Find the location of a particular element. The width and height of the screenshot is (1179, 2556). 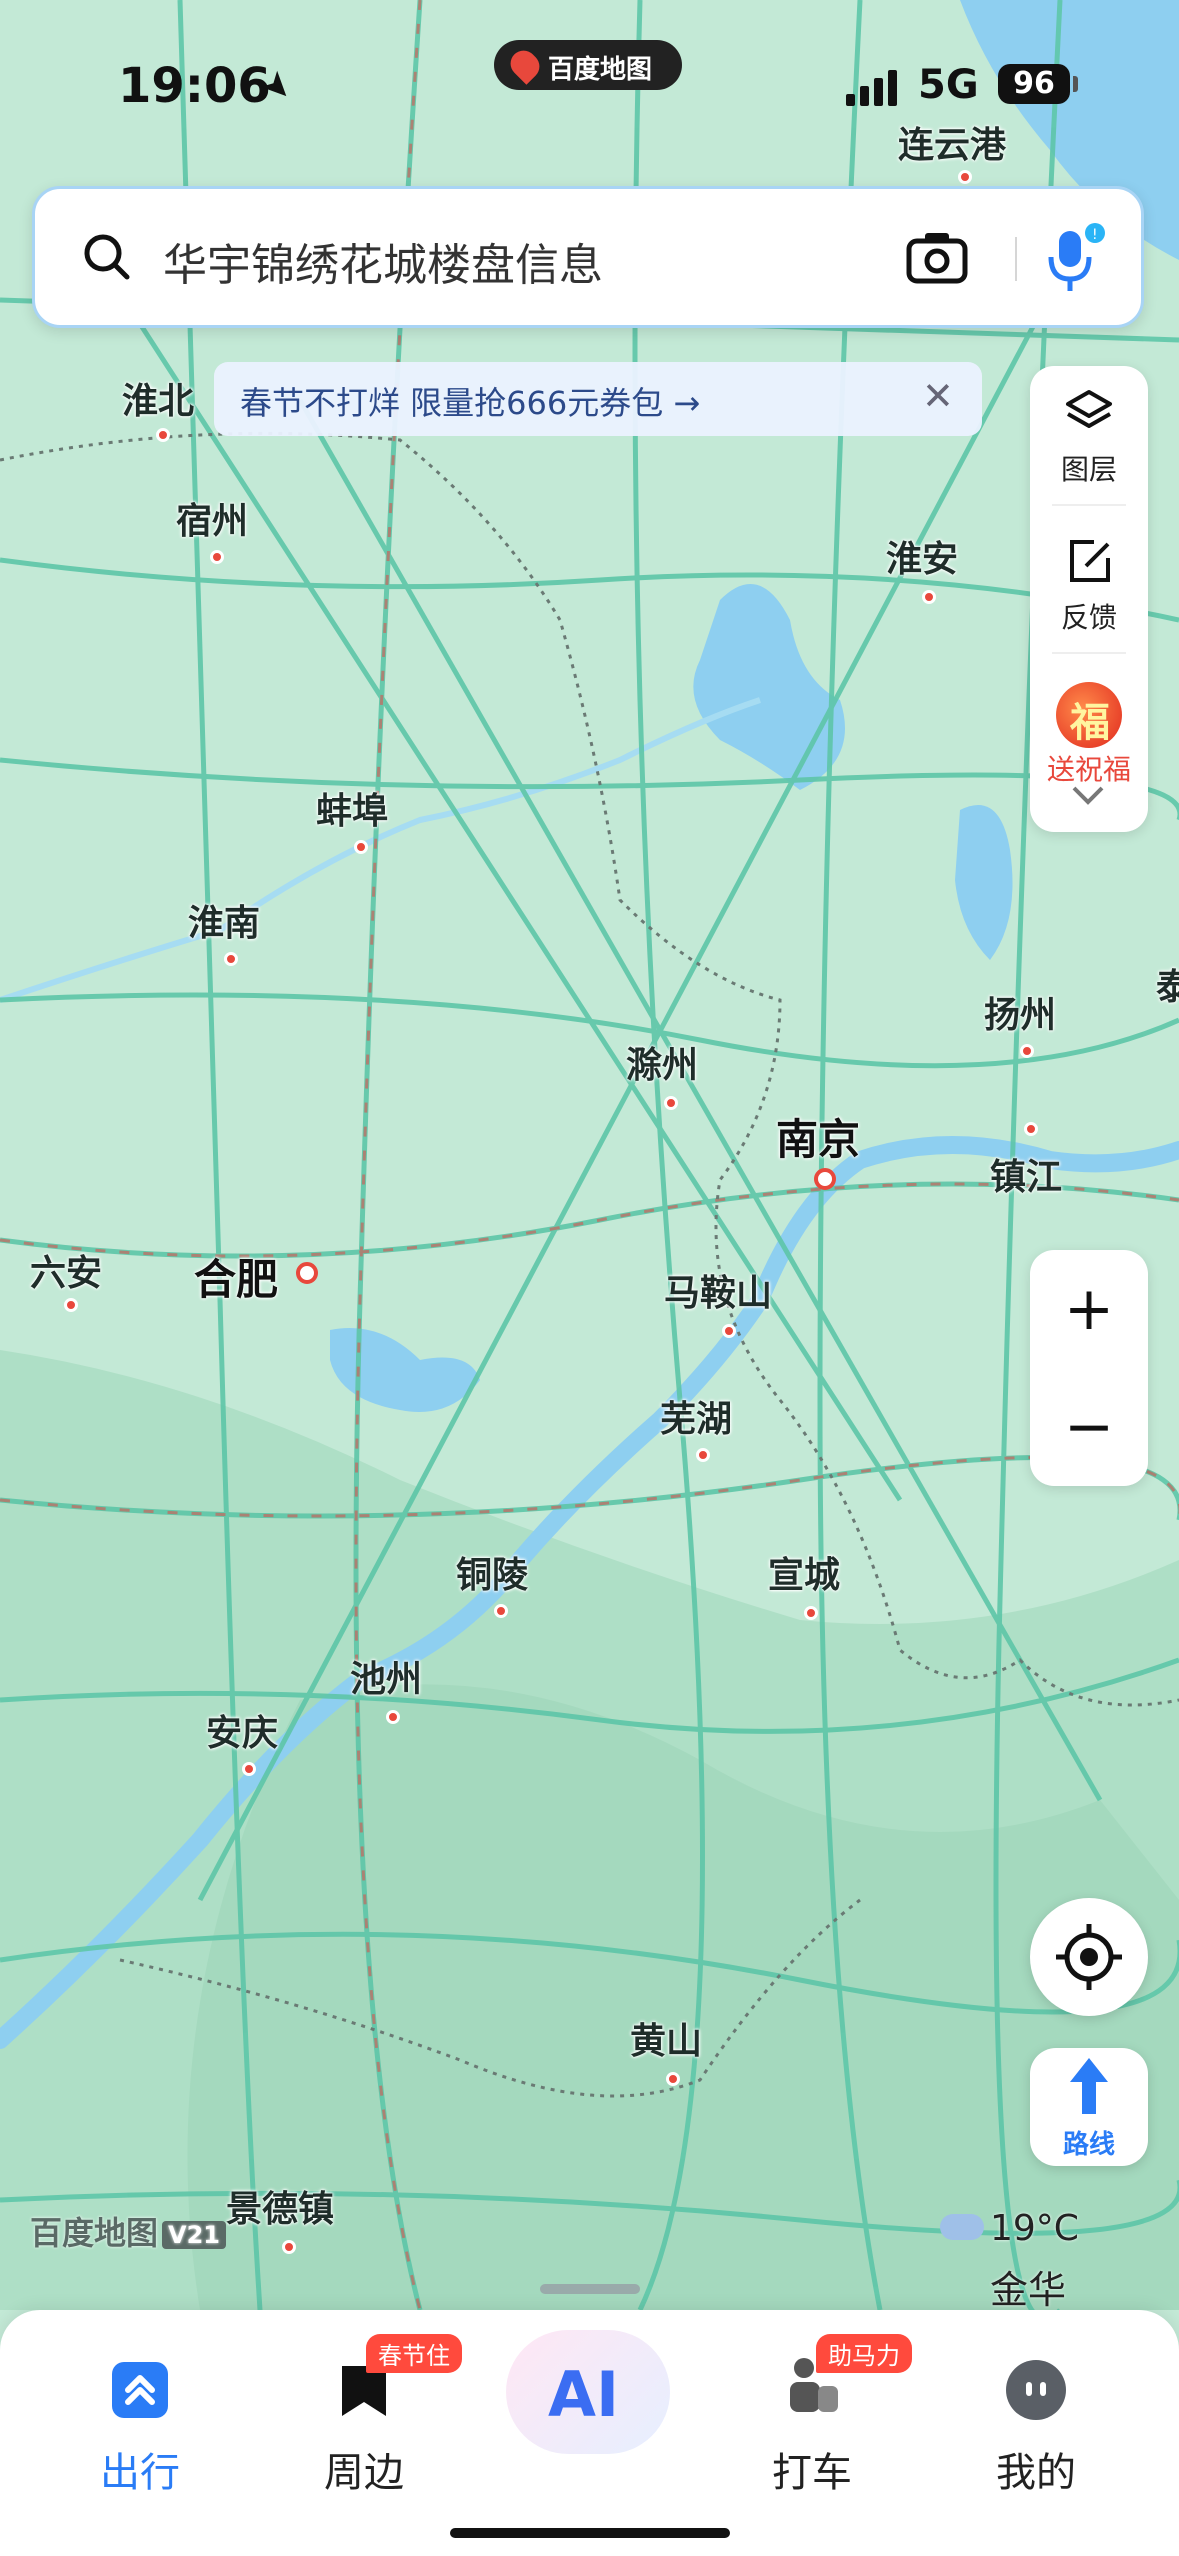

ai-label: AI is located at coordinates (584, 2394).